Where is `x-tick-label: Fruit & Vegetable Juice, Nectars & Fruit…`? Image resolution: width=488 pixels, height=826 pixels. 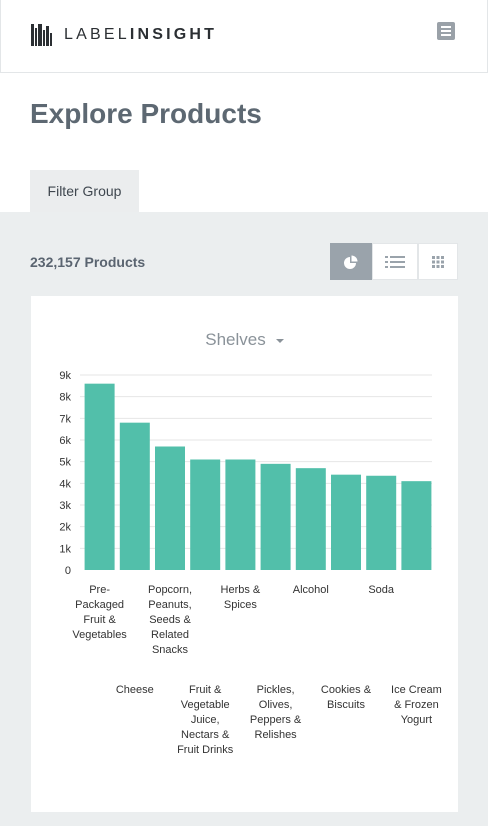
x-tick-label: Fruit & Vegetable Juice, Nectars & Fruit… is located at coordinates (205, 720).